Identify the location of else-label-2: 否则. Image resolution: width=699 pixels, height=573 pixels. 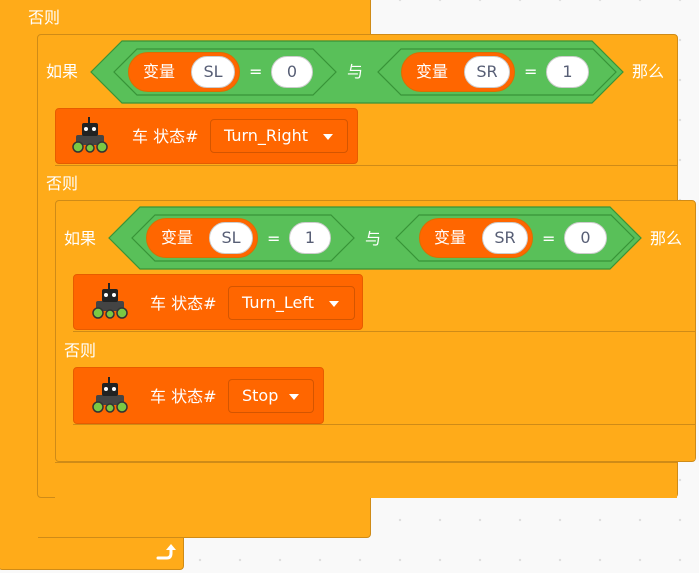
(80, 350).